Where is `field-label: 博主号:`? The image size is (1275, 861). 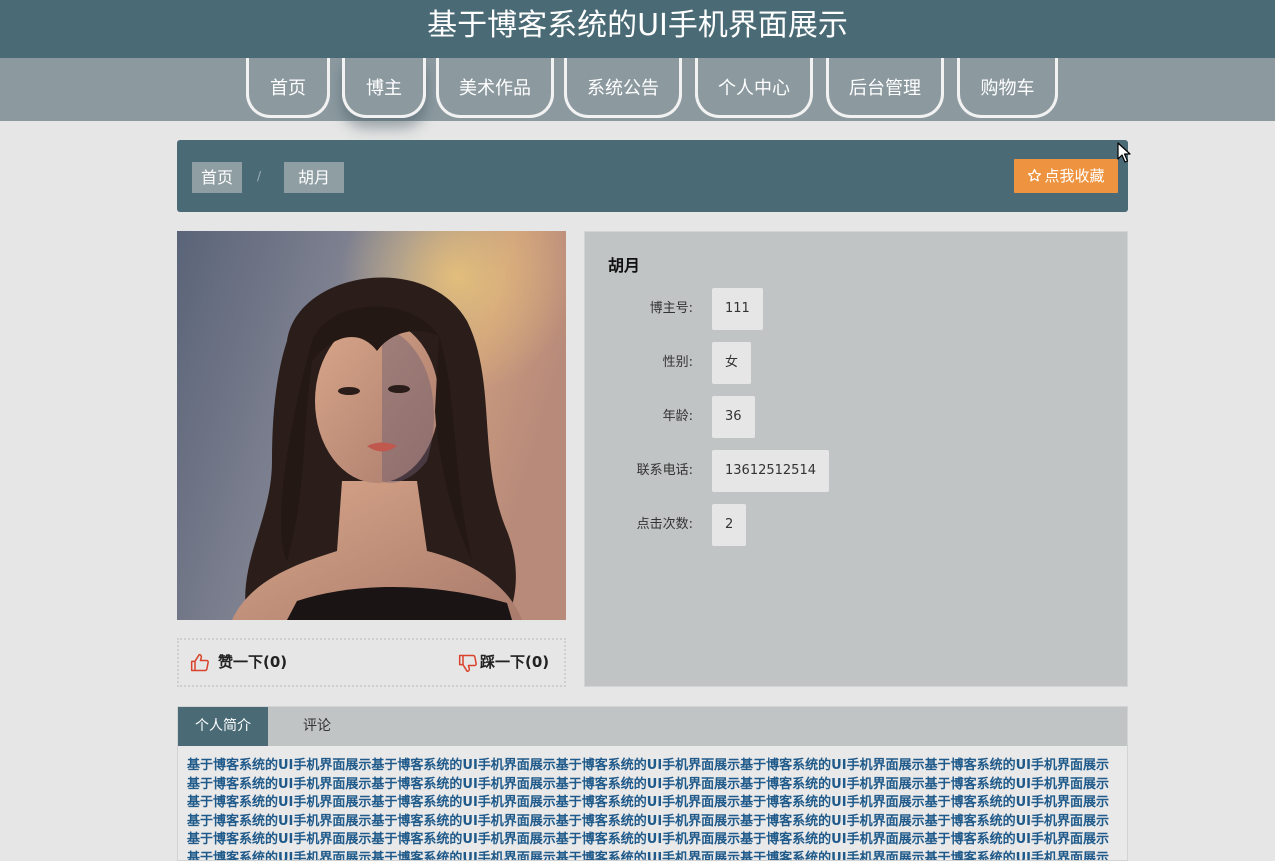 field-label: 博主号: is located at coordinates (671, 308).